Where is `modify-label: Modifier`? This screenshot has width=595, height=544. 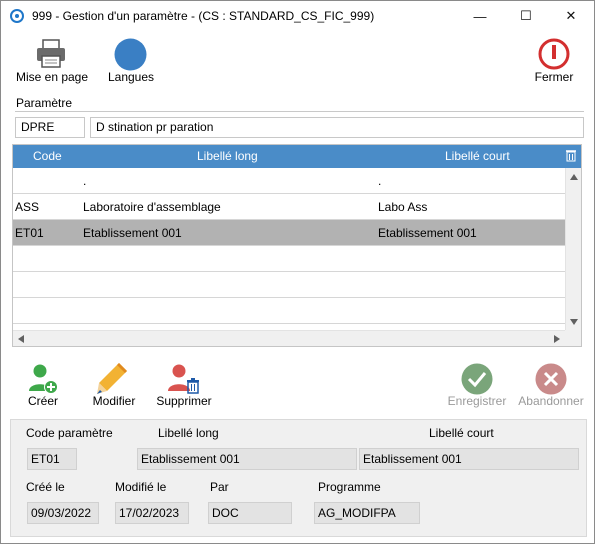 modify-label: Modifier is located at coordinates (114, 401).